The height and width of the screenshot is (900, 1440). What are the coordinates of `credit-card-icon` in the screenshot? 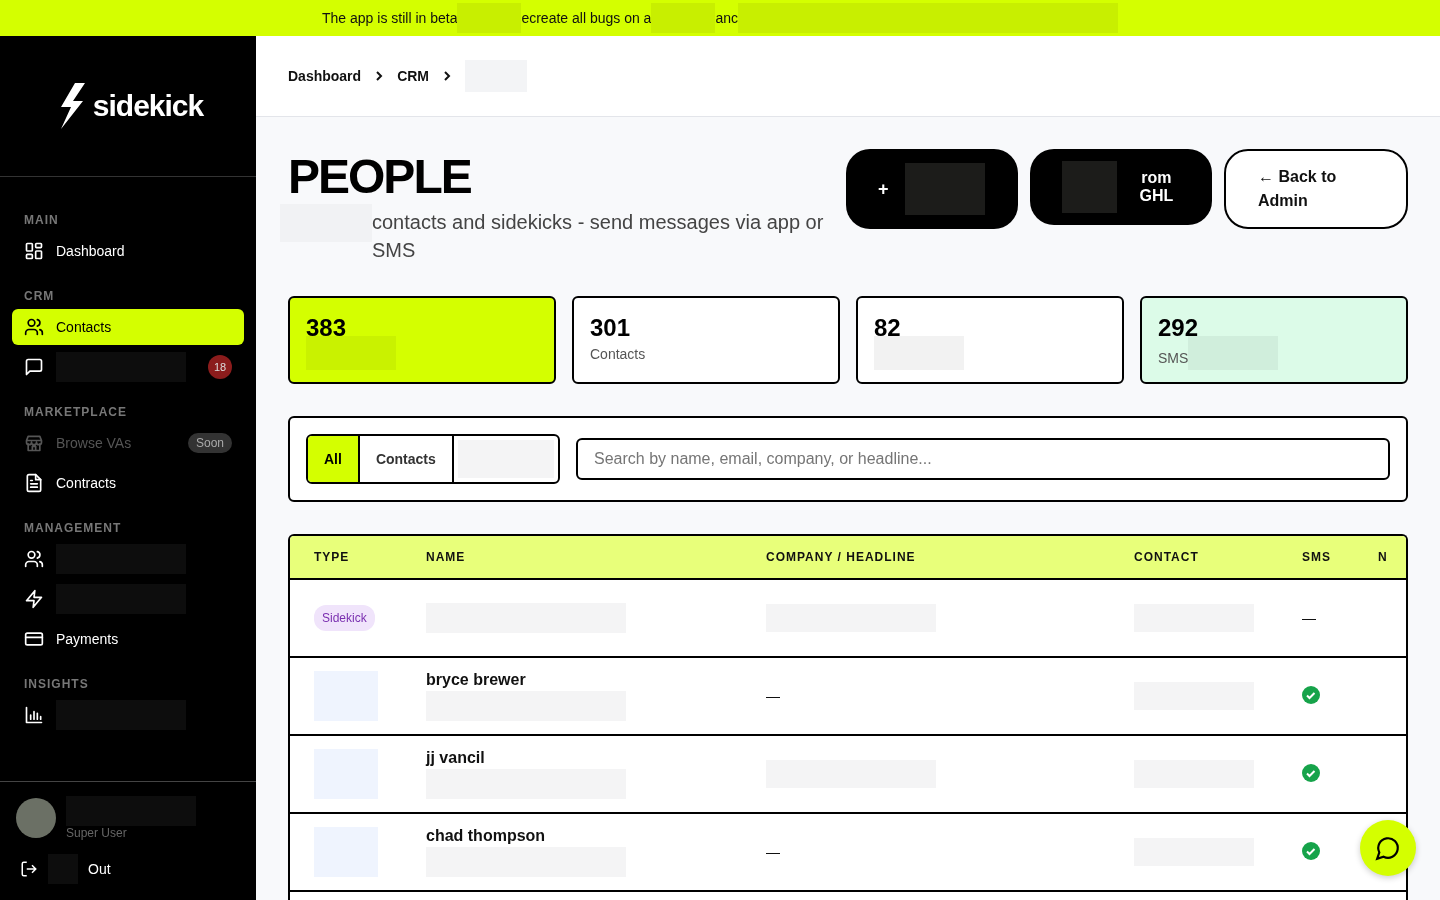 It's located at (34, 639).